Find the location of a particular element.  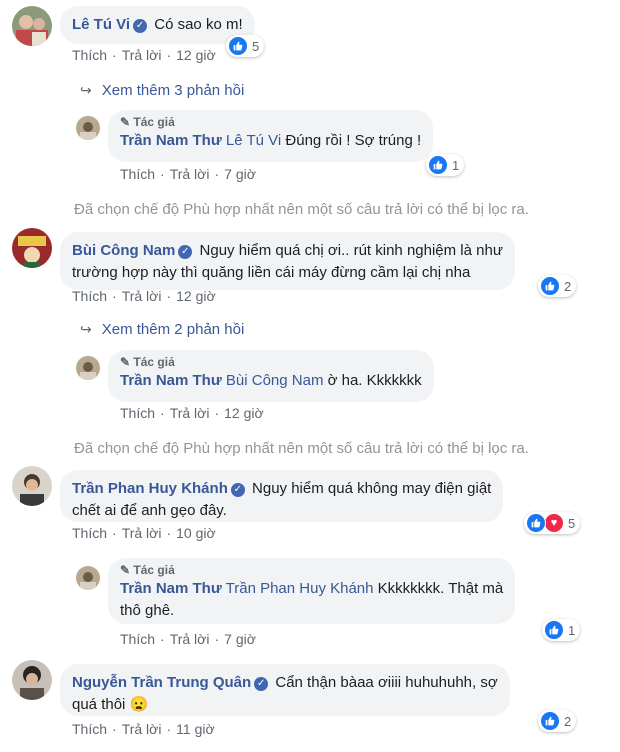

commenter-name: Nguyễn Trần Trung Quân is located at coordinates (161, 682).